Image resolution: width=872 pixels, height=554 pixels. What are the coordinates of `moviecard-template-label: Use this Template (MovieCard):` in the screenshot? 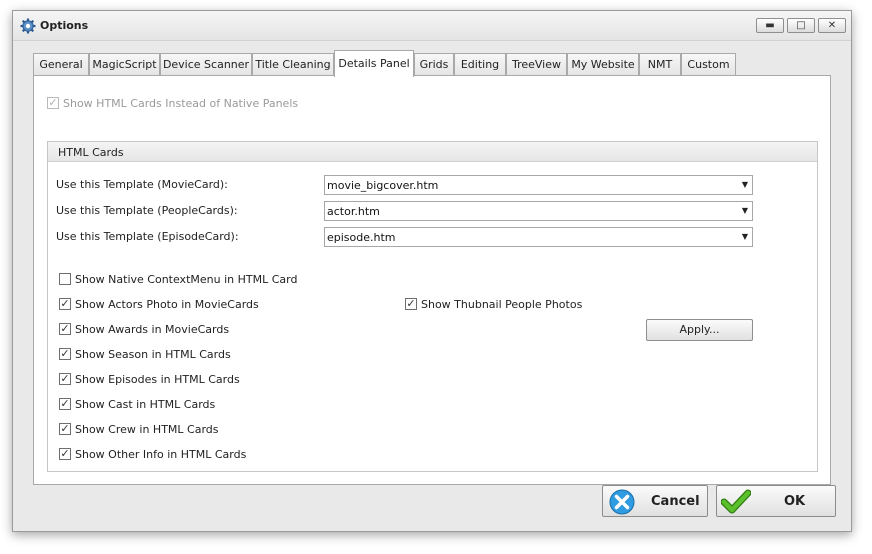 It's located at (142, 184).